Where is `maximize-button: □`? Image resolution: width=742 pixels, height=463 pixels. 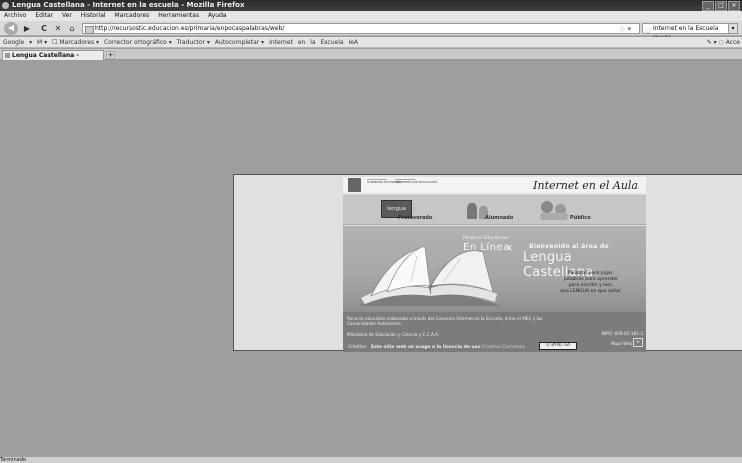 maximize-button: □ is located at coordinates (721, 6).